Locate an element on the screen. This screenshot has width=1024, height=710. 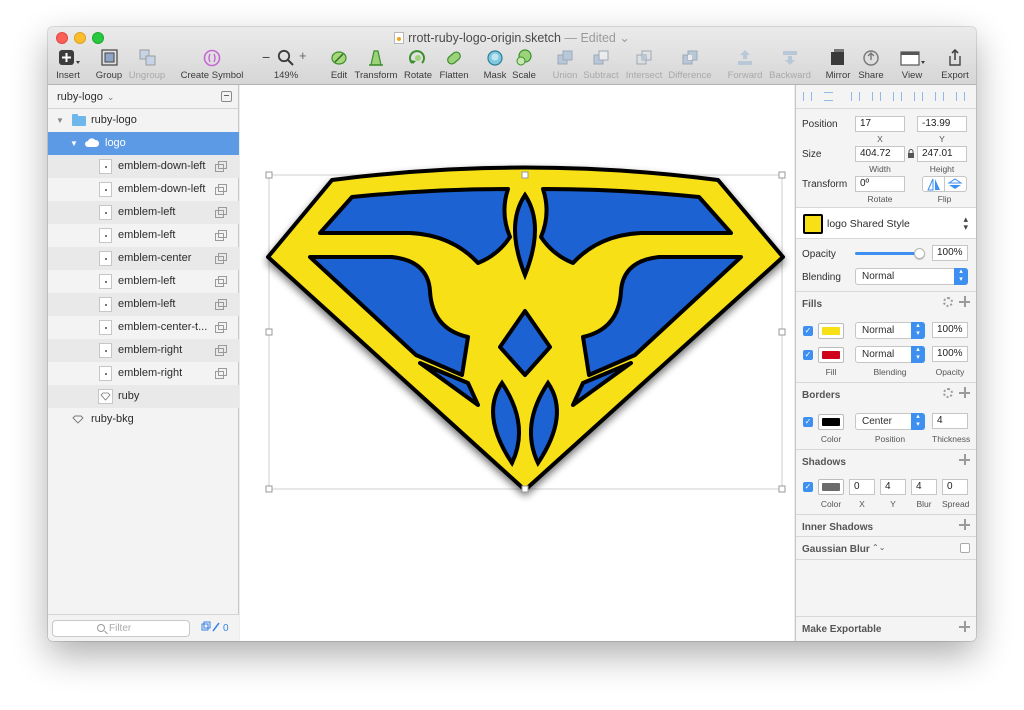
resize-handle-bottom is located at coordinates (525, 489).